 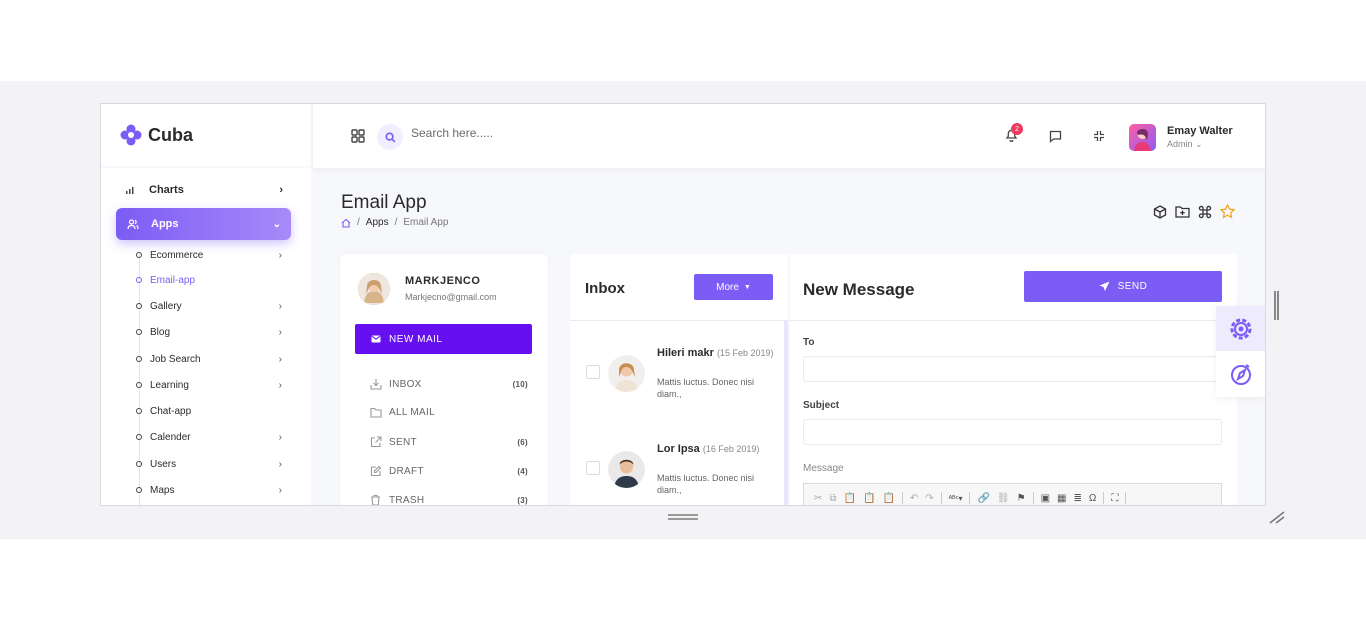 I want to click on sidebar-item-label: Email-app, so click(x=173, y=280).